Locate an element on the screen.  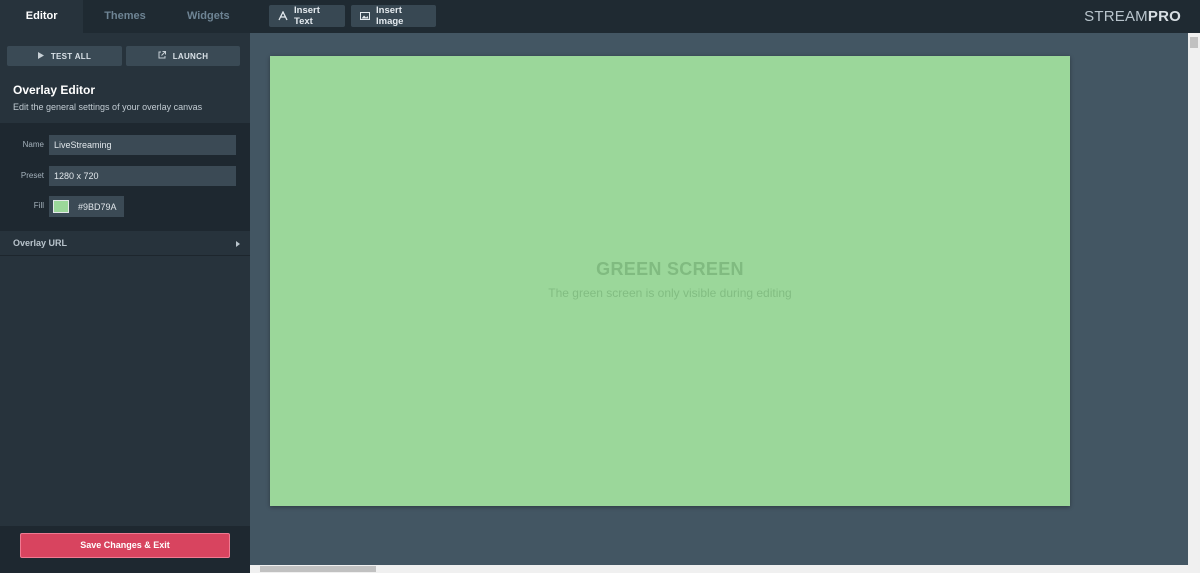
brand-bold: PRO is located at coordinates (1164, 16).